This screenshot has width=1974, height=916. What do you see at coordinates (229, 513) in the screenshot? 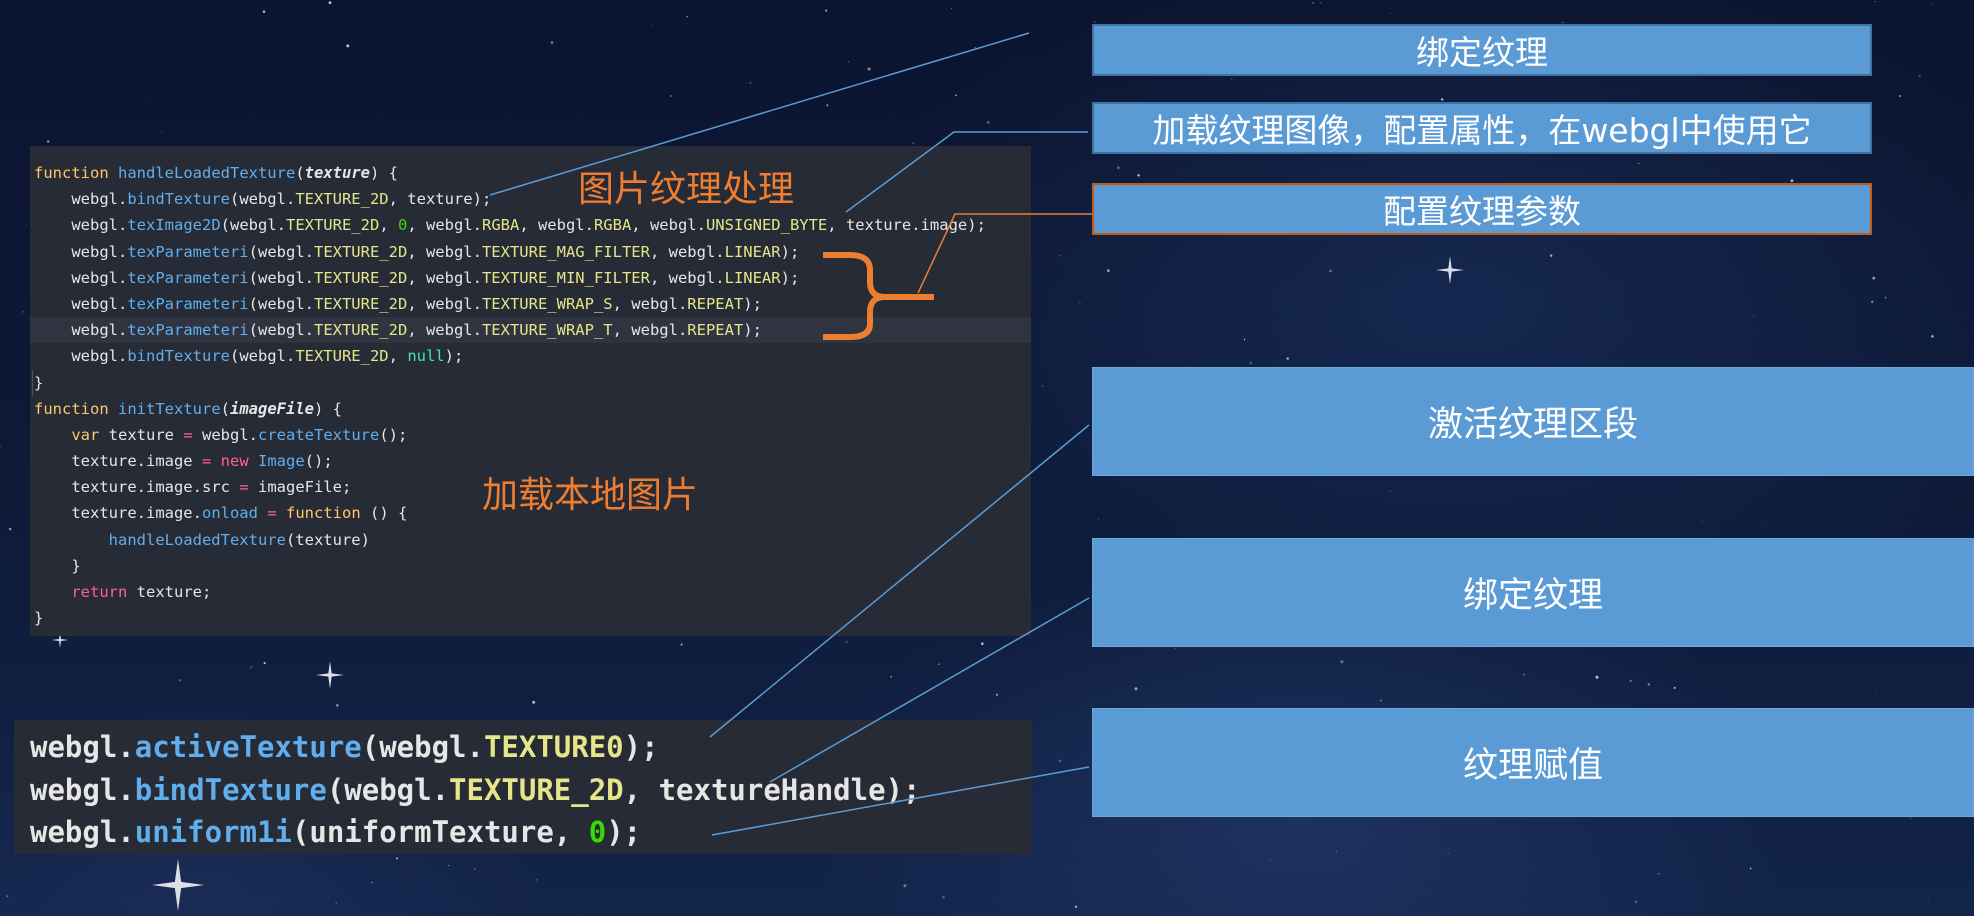
I see `code-token: onload` at bounding box center [229, 513].